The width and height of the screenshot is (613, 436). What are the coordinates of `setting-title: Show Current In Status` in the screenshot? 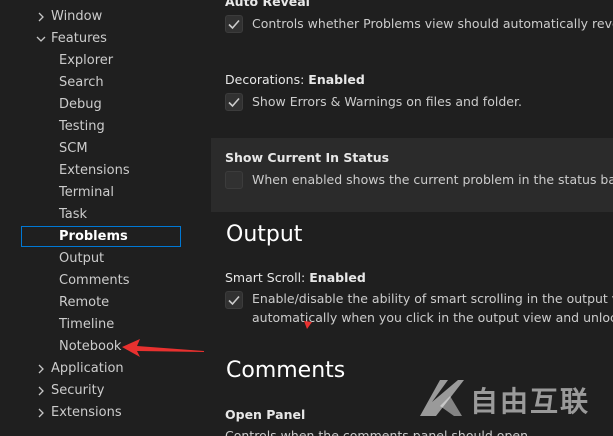 It's located at (307, 157).